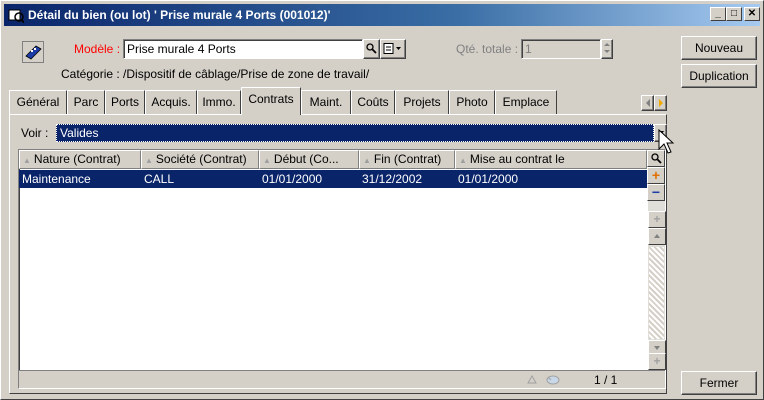 The height and width of the screenshot is (400, 764). What do you see at coordinates (752, 14) in the screenshot?
I see `close-button: ✕` at bounding box center [752, 14].